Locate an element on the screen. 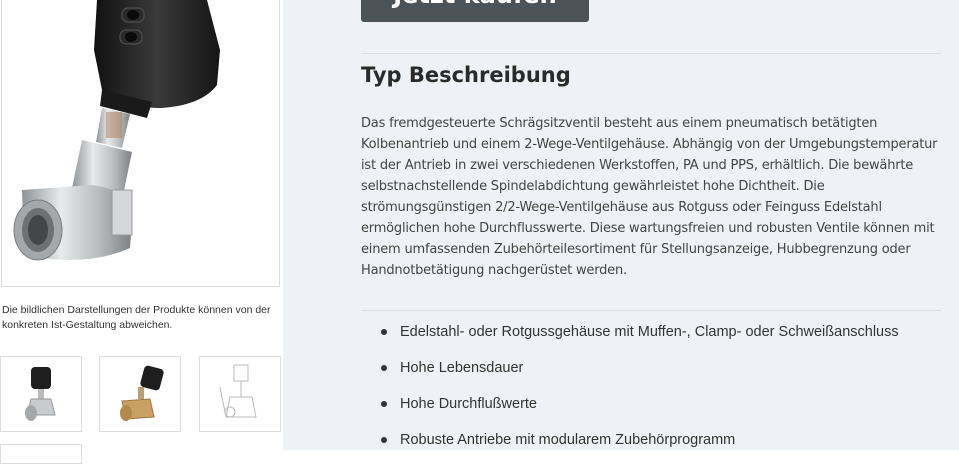 The height and width of the screenshot is (464, 959). thumbnail-steel-valve is located at coordinates (41, 394).